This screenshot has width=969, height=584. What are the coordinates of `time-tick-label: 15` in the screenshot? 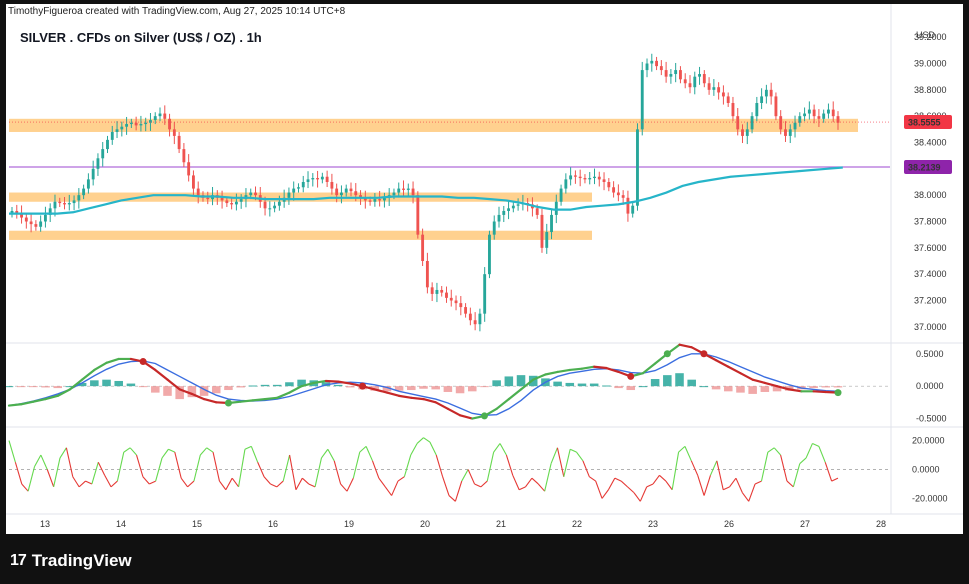 It's located at (197, 524).